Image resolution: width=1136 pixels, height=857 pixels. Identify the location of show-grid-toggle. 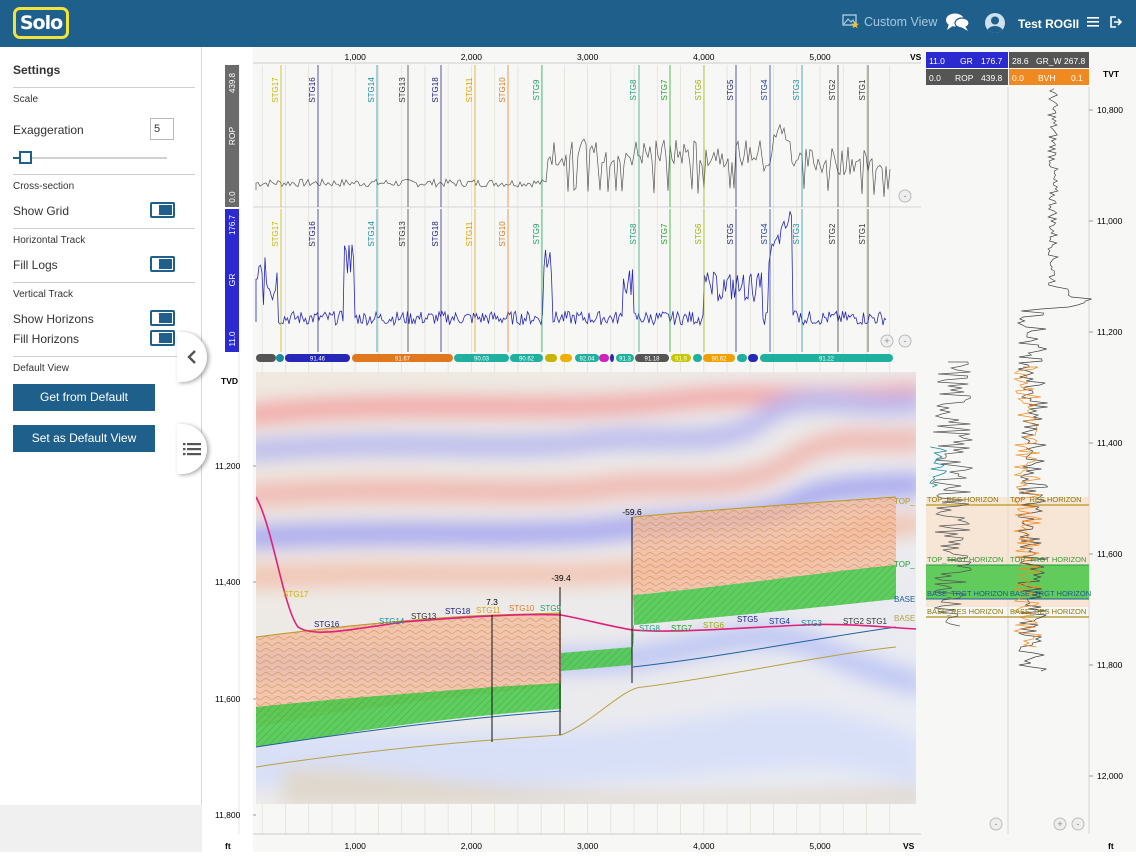
(162, 210).